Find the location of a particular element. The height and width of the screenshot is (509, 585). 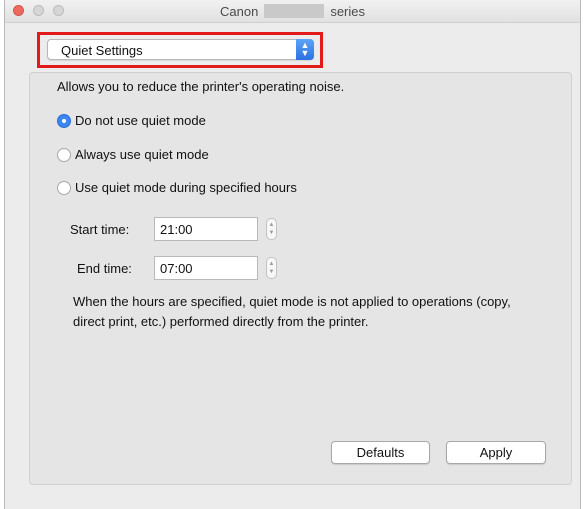

chevron-updown-icon: ▲ ▼ is located at coordinates (305, 49).